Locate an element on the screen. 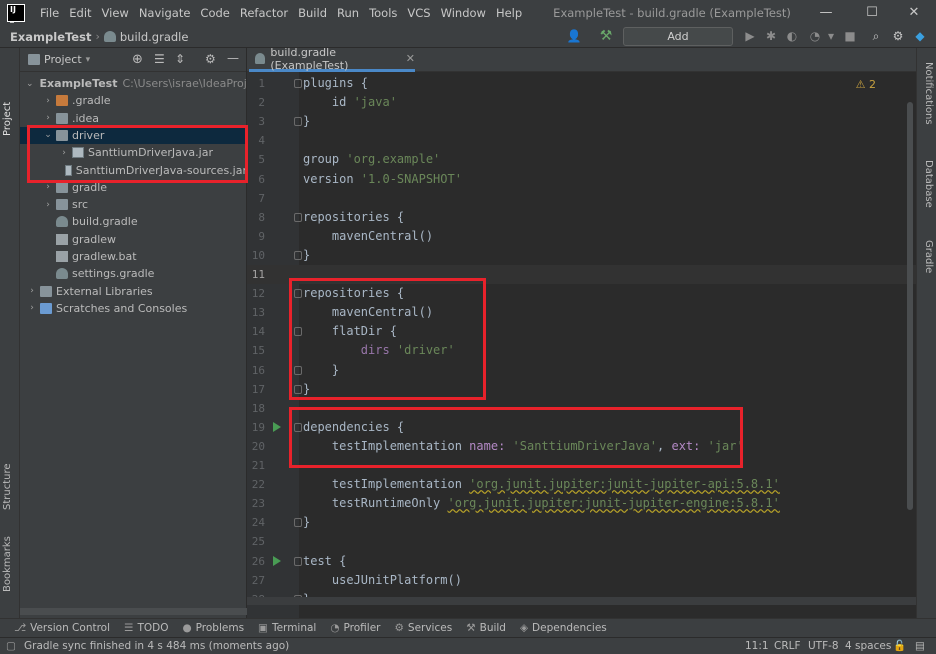 Image resolution: width=936 pixels, height=654 pixels. status-square-icon: ▢ is located at coordinates (11, 646).